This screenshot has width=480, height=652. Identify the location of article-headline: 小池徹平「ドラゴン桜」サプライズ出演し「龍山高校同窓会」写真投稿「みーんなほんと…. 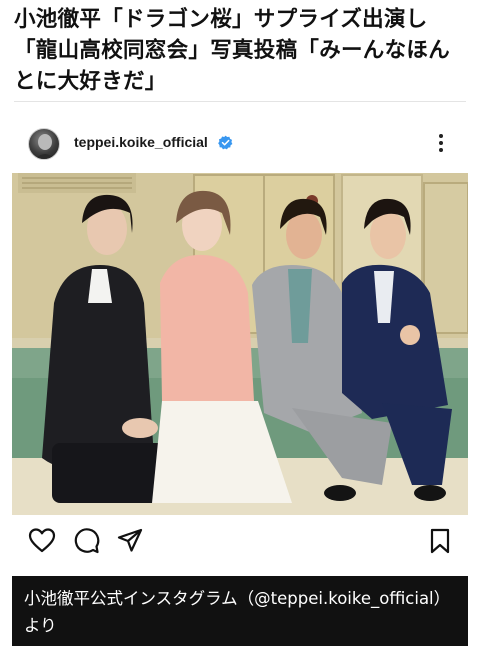
(232, 50).